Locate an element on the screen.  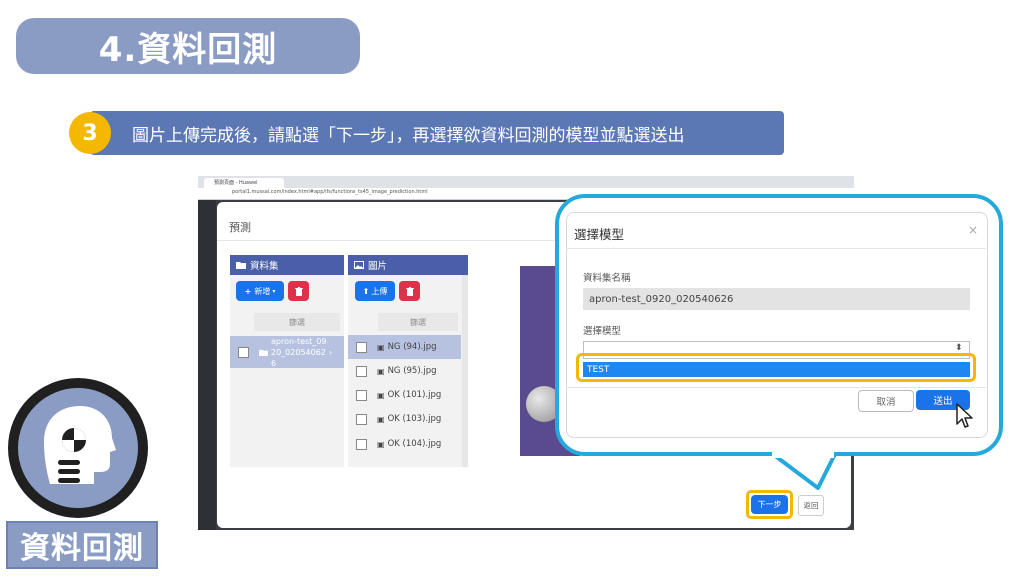
section-label: 資料回測 is located at coordinates (82, 545).